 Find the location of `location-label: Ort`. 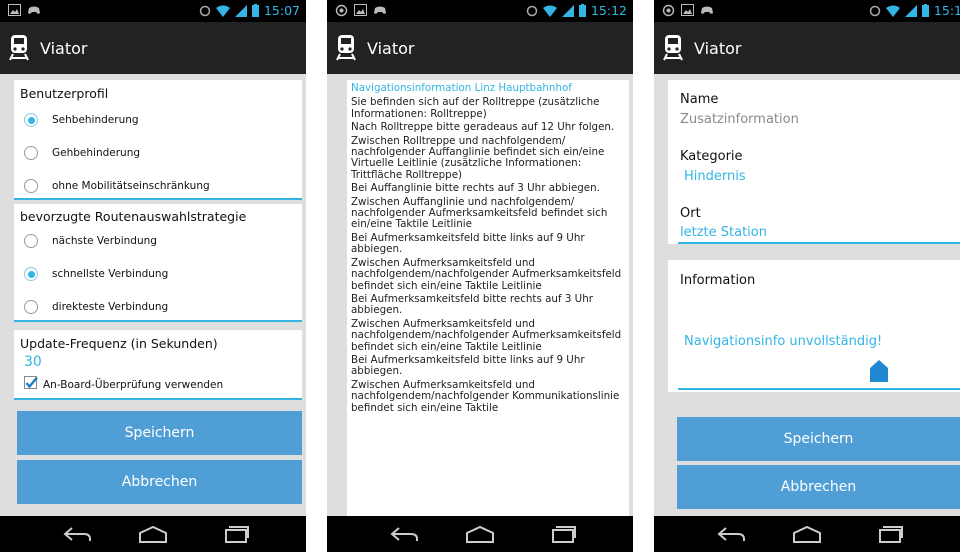

location-label: Ort is located at coordinates (690, 213).